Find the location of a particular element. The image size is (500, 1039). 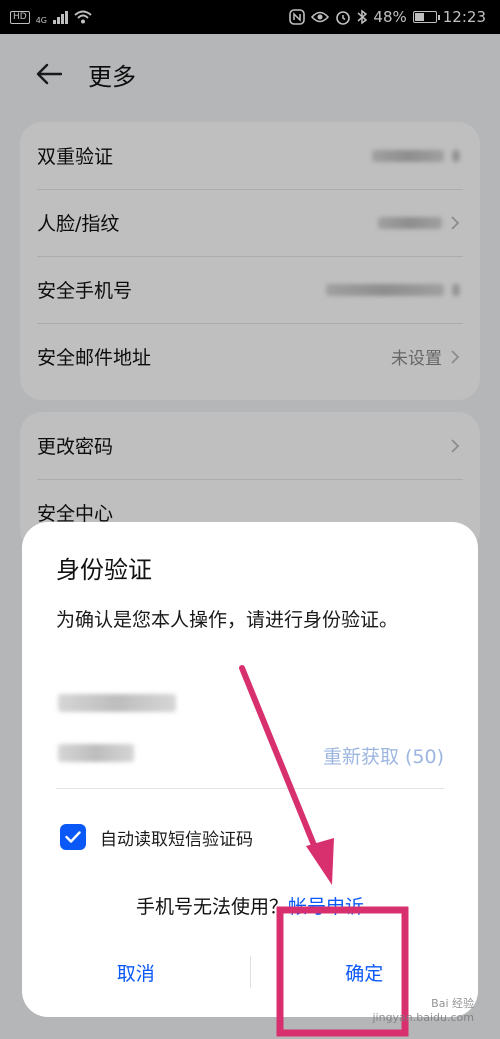

phone-number-field is located at coordinates (117, 703).